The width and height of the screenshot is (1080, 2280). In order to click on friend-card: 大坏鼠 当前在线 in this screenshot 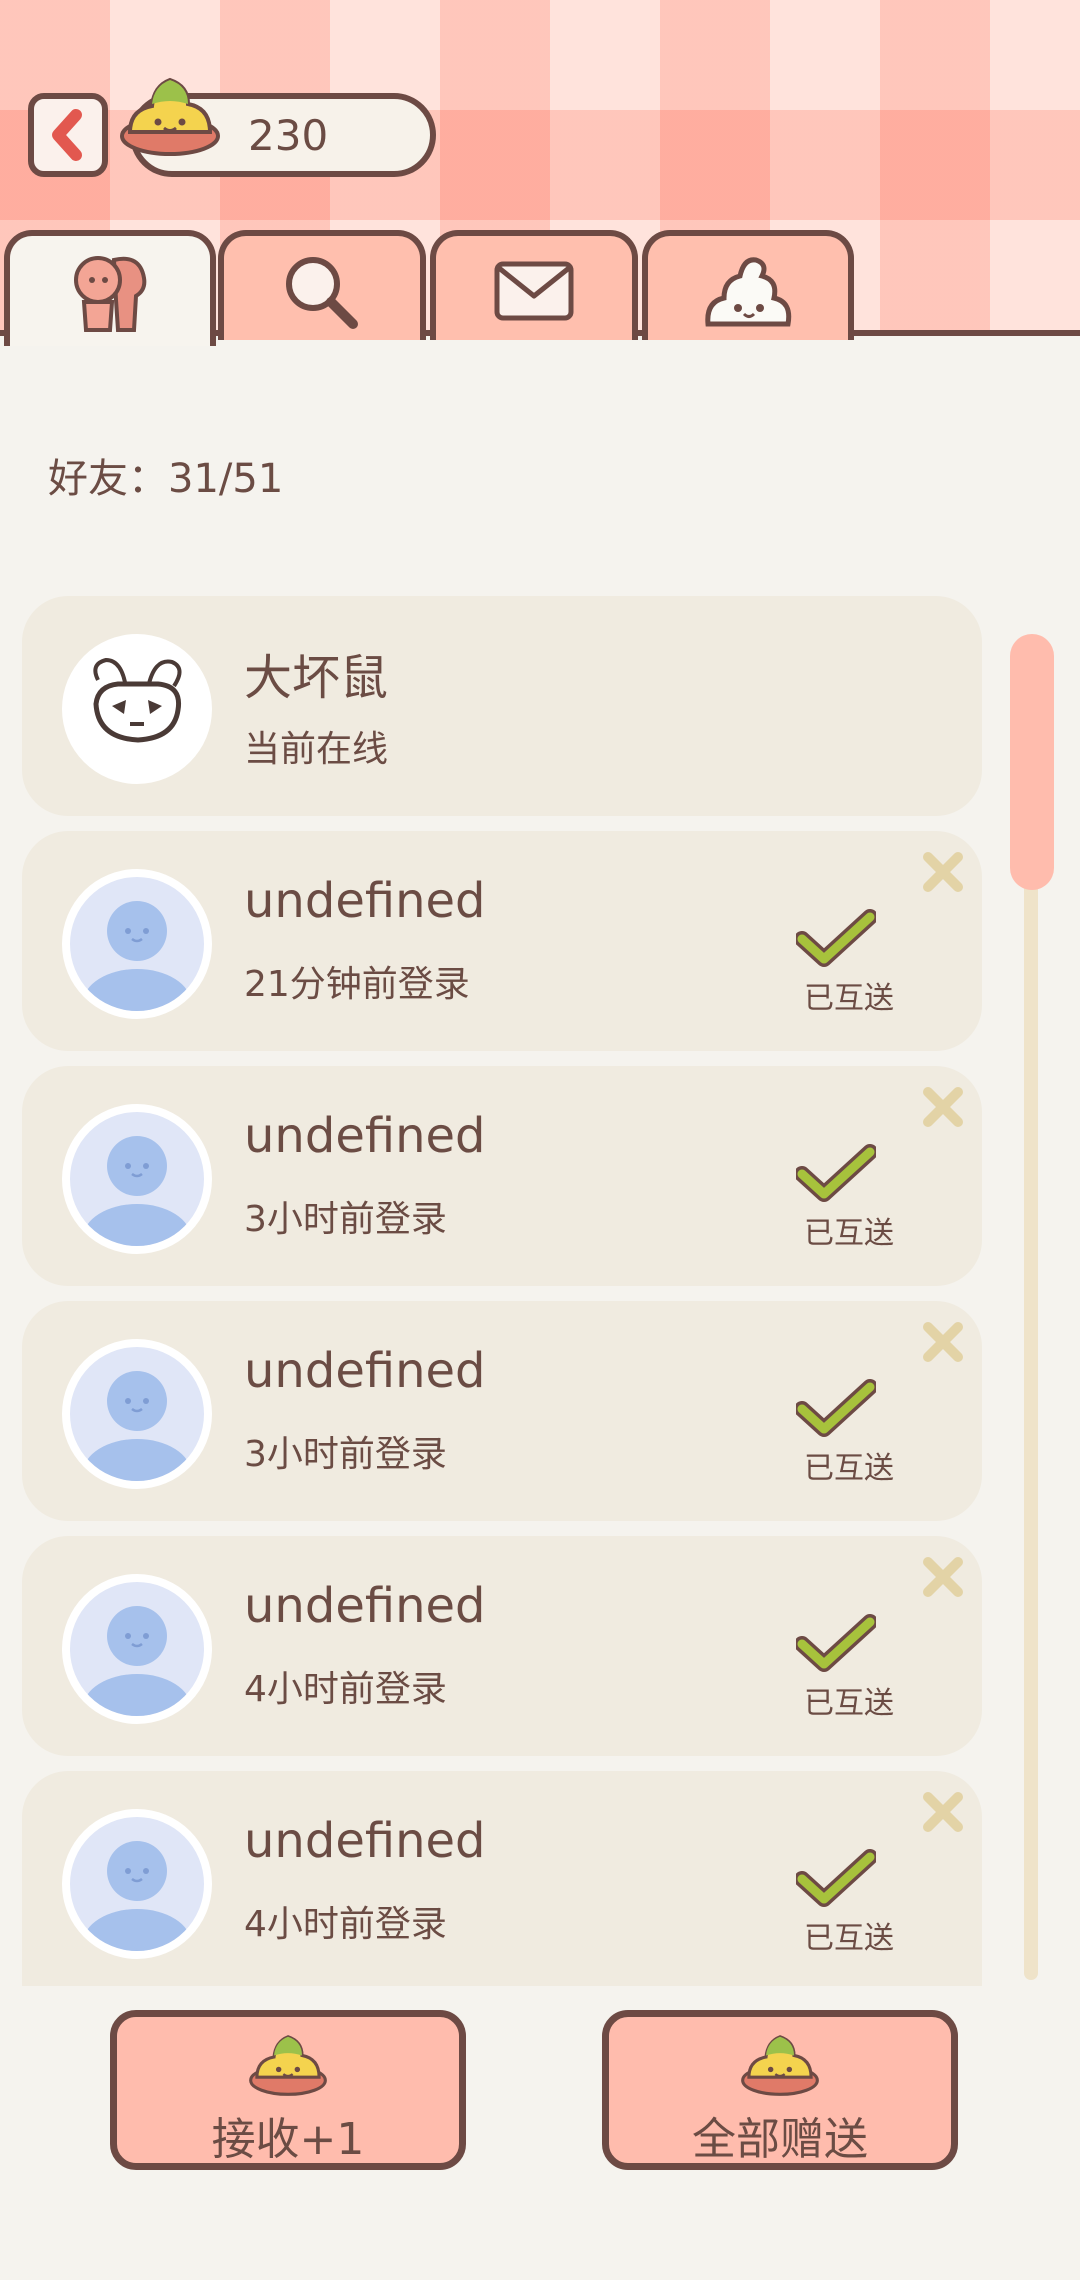, I will do `click(502, 706)`.